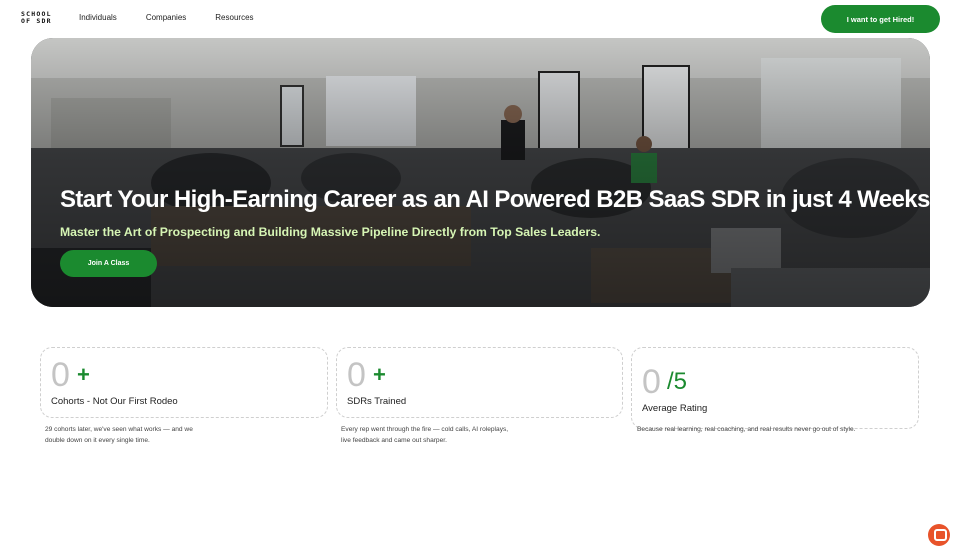  What do you see at coordinates (234, 17) in the screenshot?
I see `nav-link-resources: Resources` at bounding box center [234, 17].